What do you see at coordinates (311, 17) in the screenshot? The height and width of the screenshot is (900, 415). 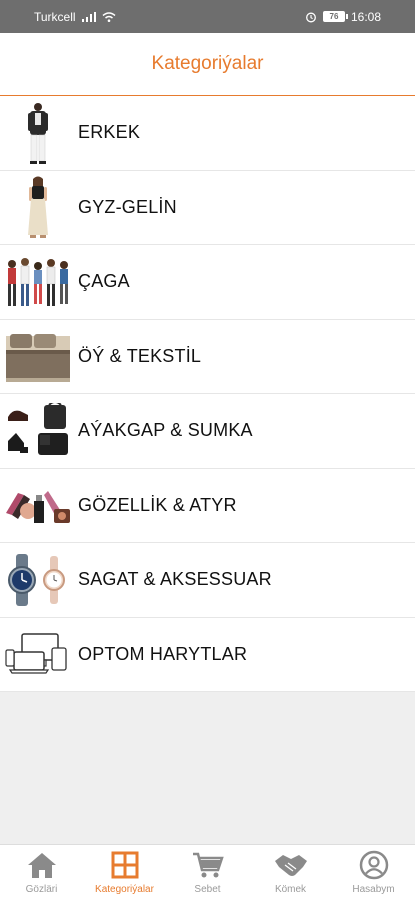 I see `alarm-icon` at bounding box center [311, 17].